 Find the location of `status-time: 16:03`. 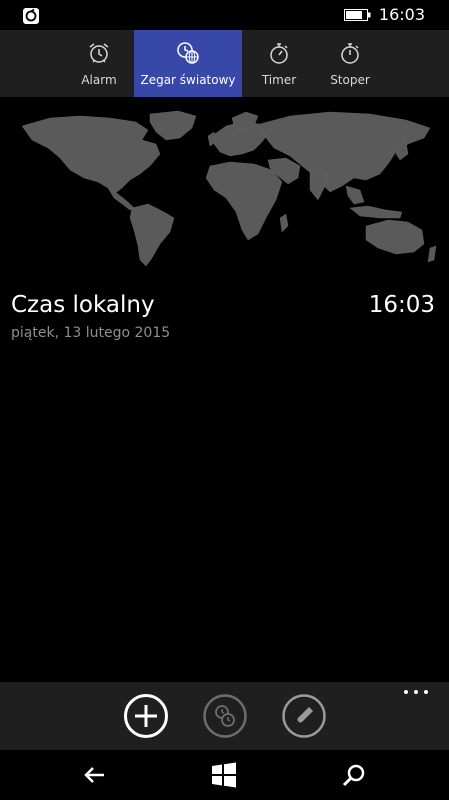

status-time: 16:03 is located at coordinates (401, 14).